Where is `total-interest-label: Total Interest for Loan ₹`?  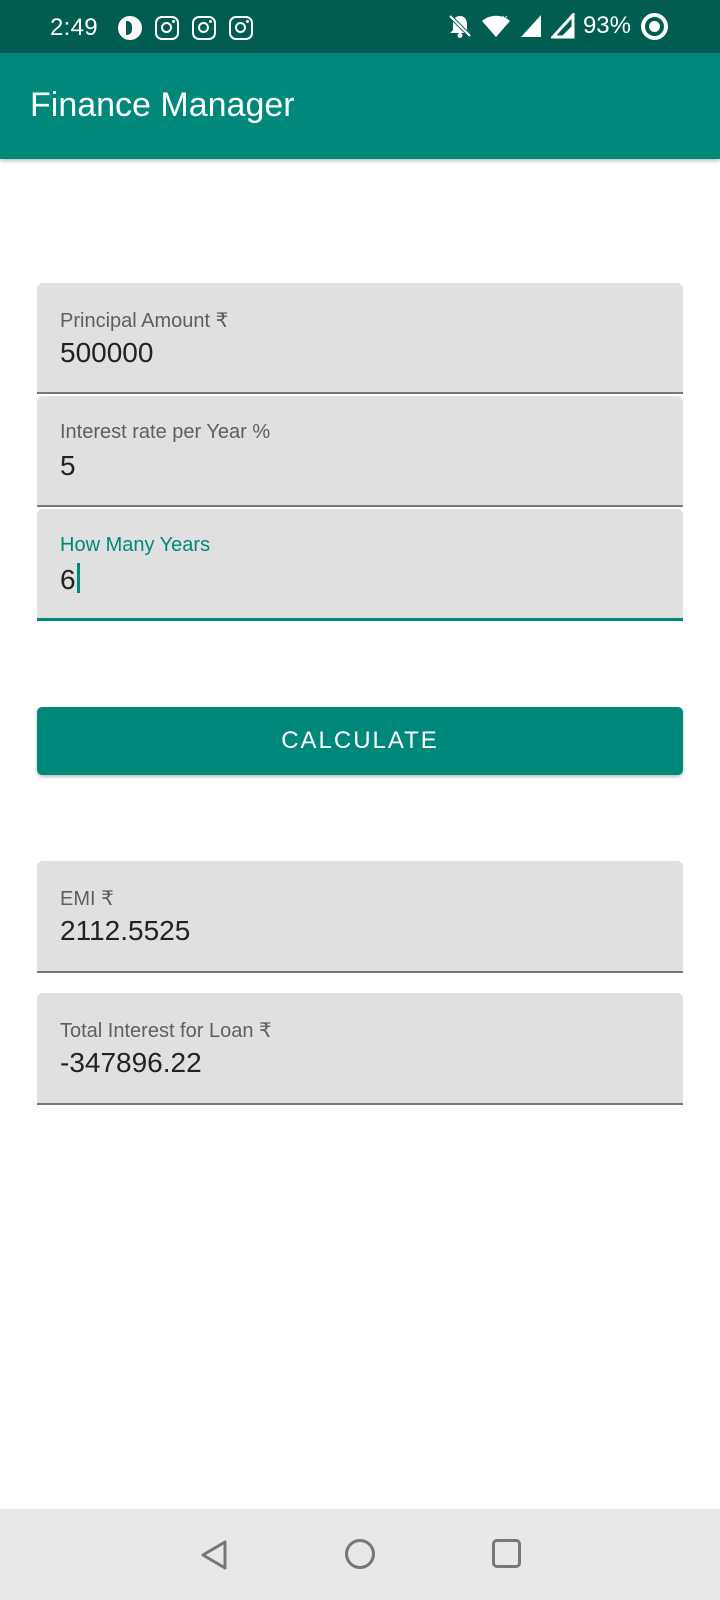 total-interest-label: Total Interest for Loan ₹ is located at coordinates (166, 1031).